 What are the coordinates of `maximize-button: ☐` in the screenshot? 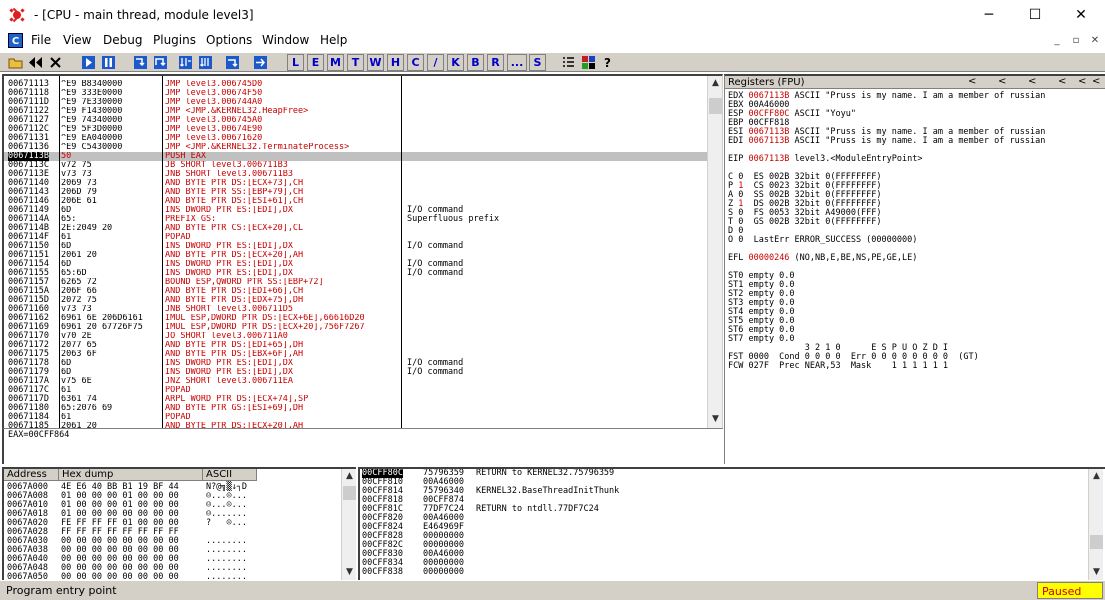 It's located at (1035, 15).